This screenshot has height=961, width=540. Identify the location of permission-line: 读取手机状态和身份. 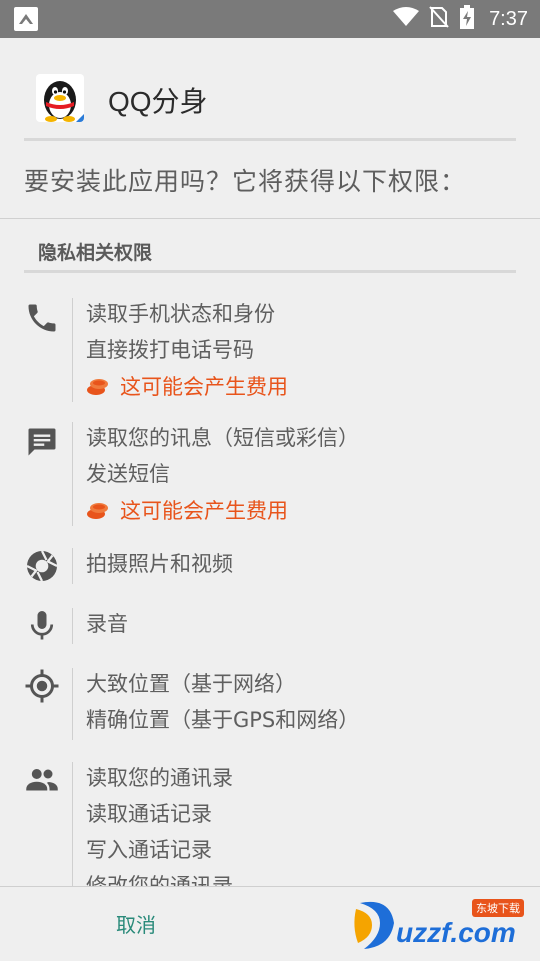
(180, 314).